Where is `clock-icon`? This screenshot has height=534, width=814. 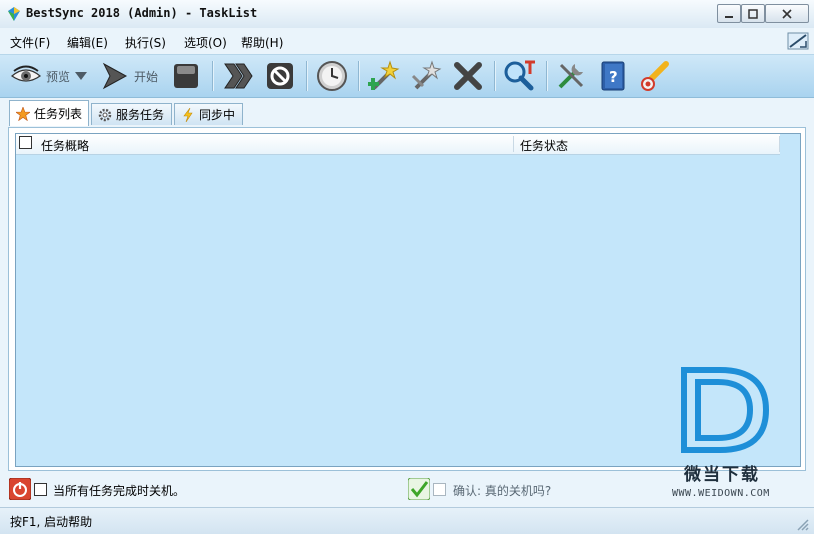
clock-icon is located at coordinates (332, 76).